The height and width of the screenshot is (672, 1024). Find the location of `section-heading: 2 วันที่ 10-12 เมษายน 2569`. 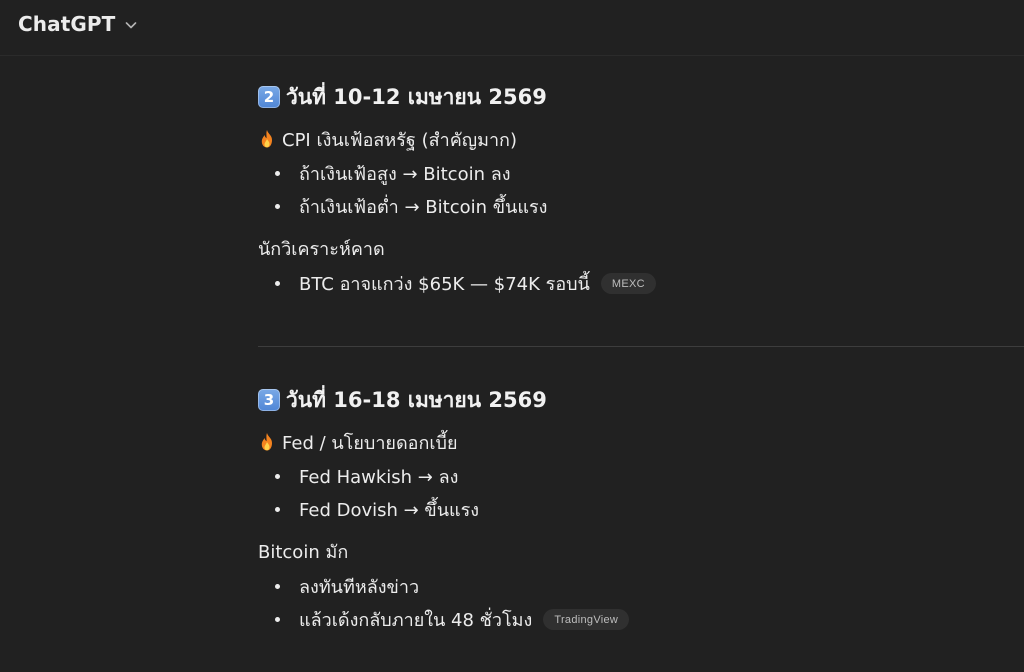

section-heading: 2 วันที่ 10-12 เมษายน 2569 is located at coordinates (641, 97).